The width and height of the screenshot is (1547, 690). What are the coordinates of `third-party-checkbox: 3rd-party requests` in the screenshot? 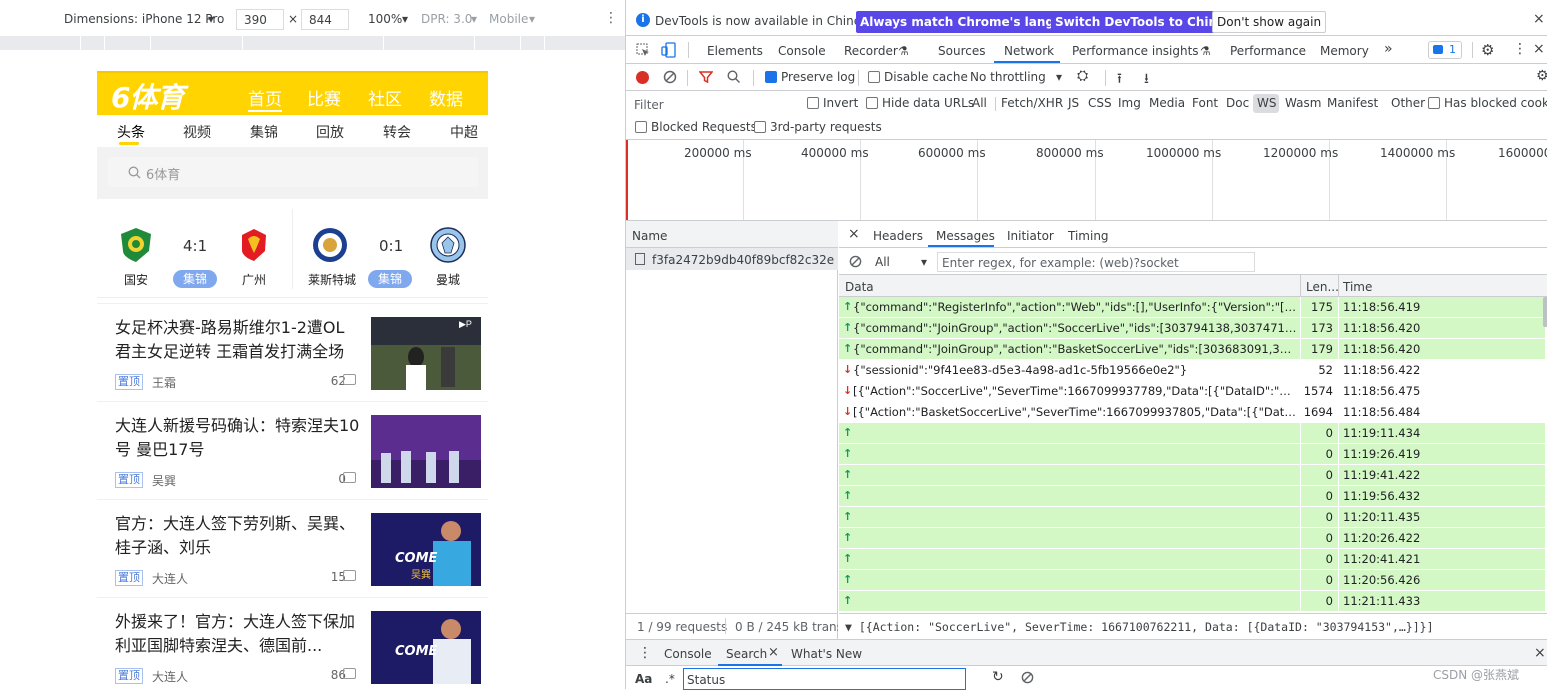 It's located at (818, 127).